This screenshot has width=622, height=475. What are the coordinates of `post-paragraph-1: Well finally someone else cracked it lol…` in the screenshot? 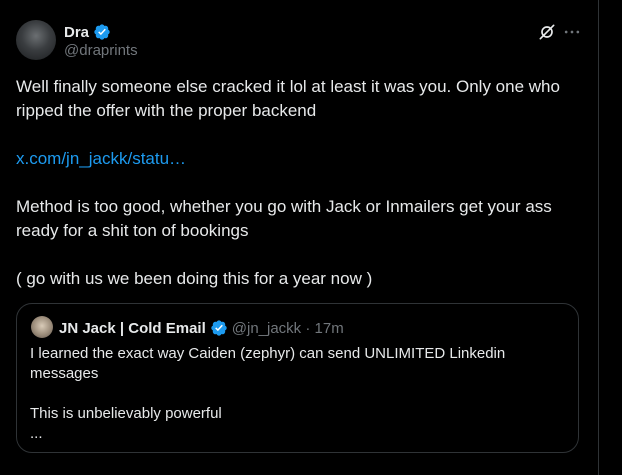 It's located at (288, 98).